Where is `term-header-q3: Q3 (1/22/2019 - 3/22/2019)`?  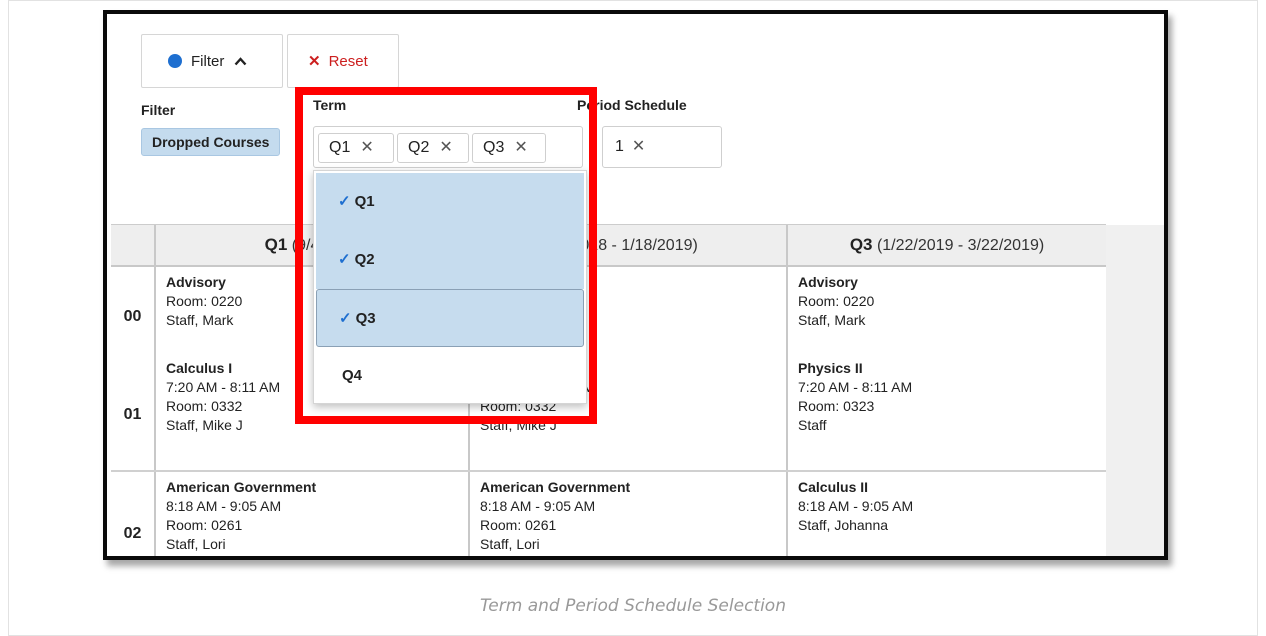
term-header-q3: Q3 (1/22/2019 - 3/22/2019) is located at coordinates (946, 245).